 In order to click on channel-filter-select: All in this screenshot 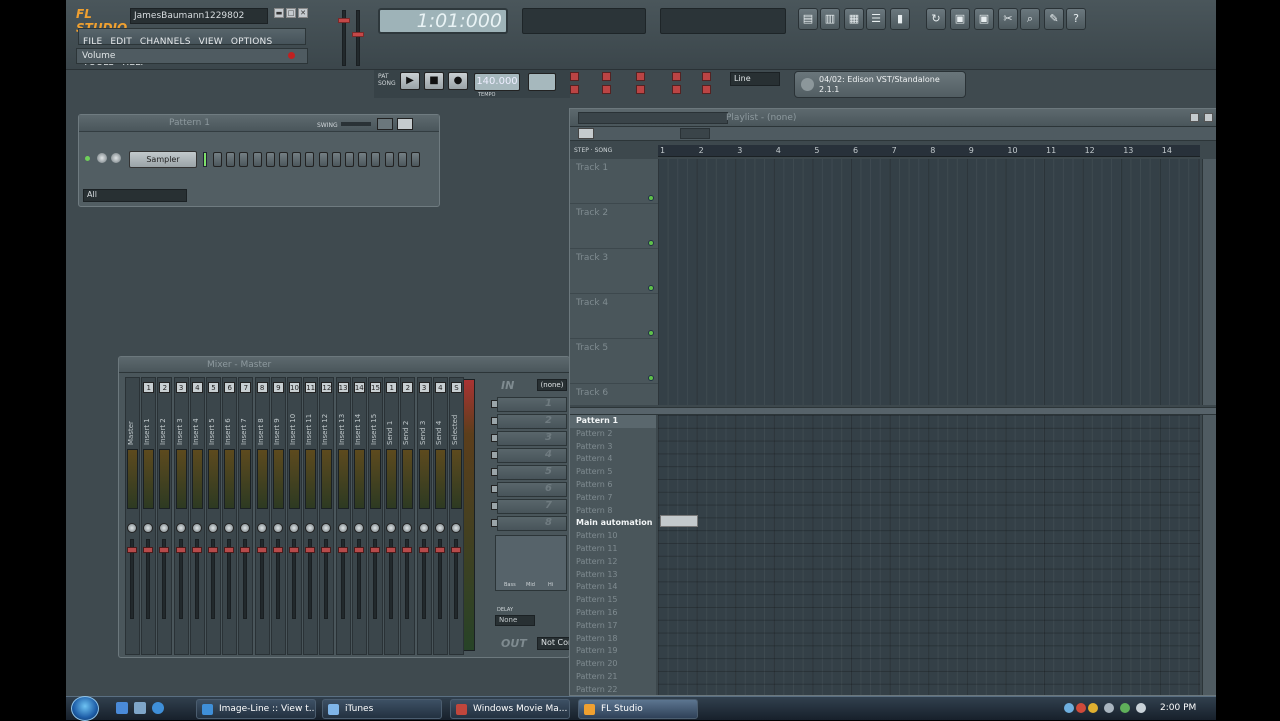, I will do `click(135, 195)`.